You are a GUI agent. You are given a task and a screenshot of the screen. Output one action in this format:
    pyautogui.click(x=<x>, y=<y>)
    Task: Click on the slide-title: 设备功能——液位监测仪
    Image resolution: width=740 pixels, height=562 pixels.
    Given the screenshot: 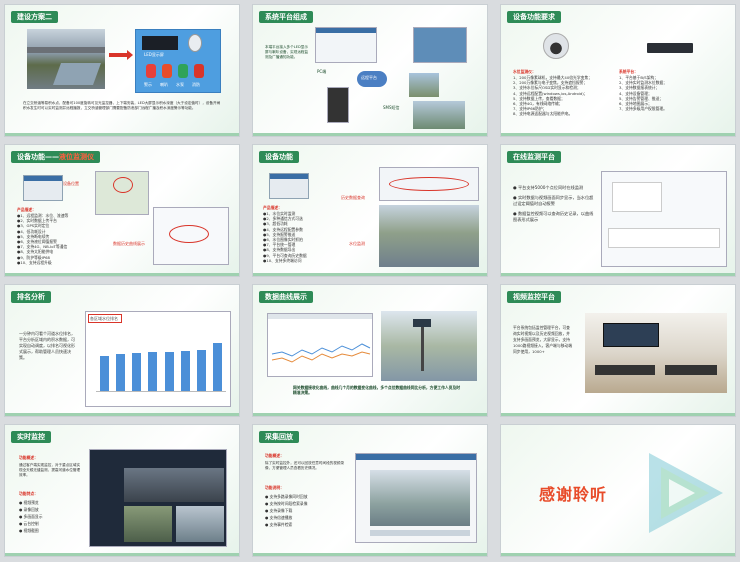 What is the action you would take?
    pyautogui.click(x=55, y=157)
    